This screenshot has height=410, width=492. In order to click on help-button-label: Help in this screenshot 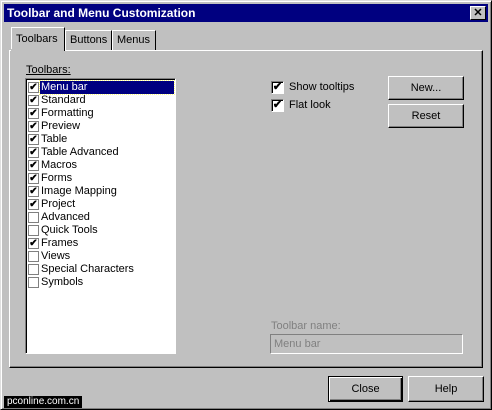, I will do `click(446, 389)`.